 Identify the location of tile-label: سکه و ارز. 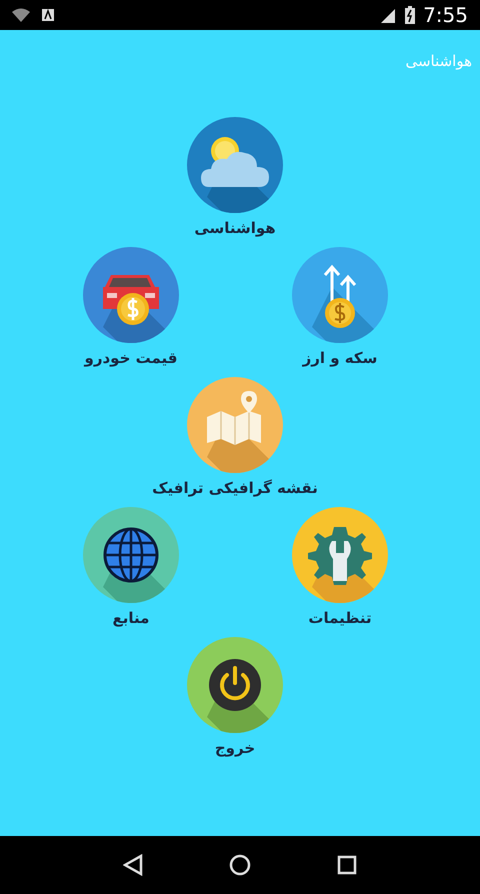
(340, 358).